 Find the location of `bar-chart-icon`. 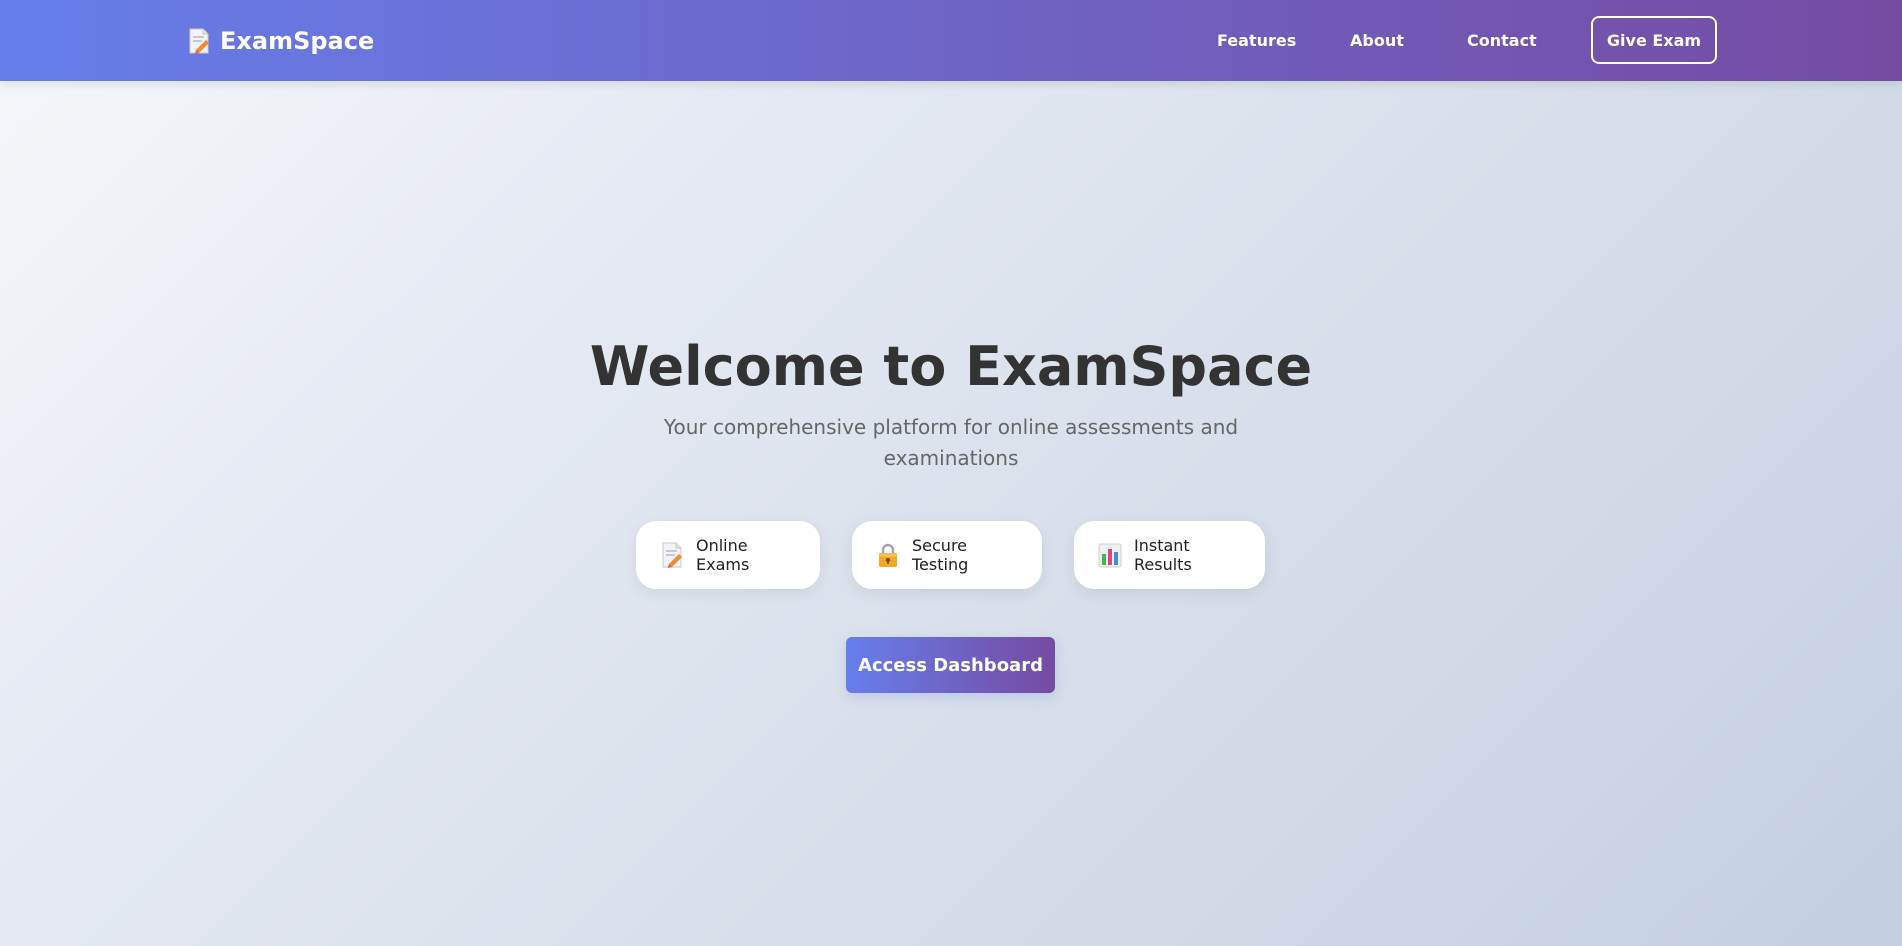

bar-chart-icon is located at coordinates (1110, 555).